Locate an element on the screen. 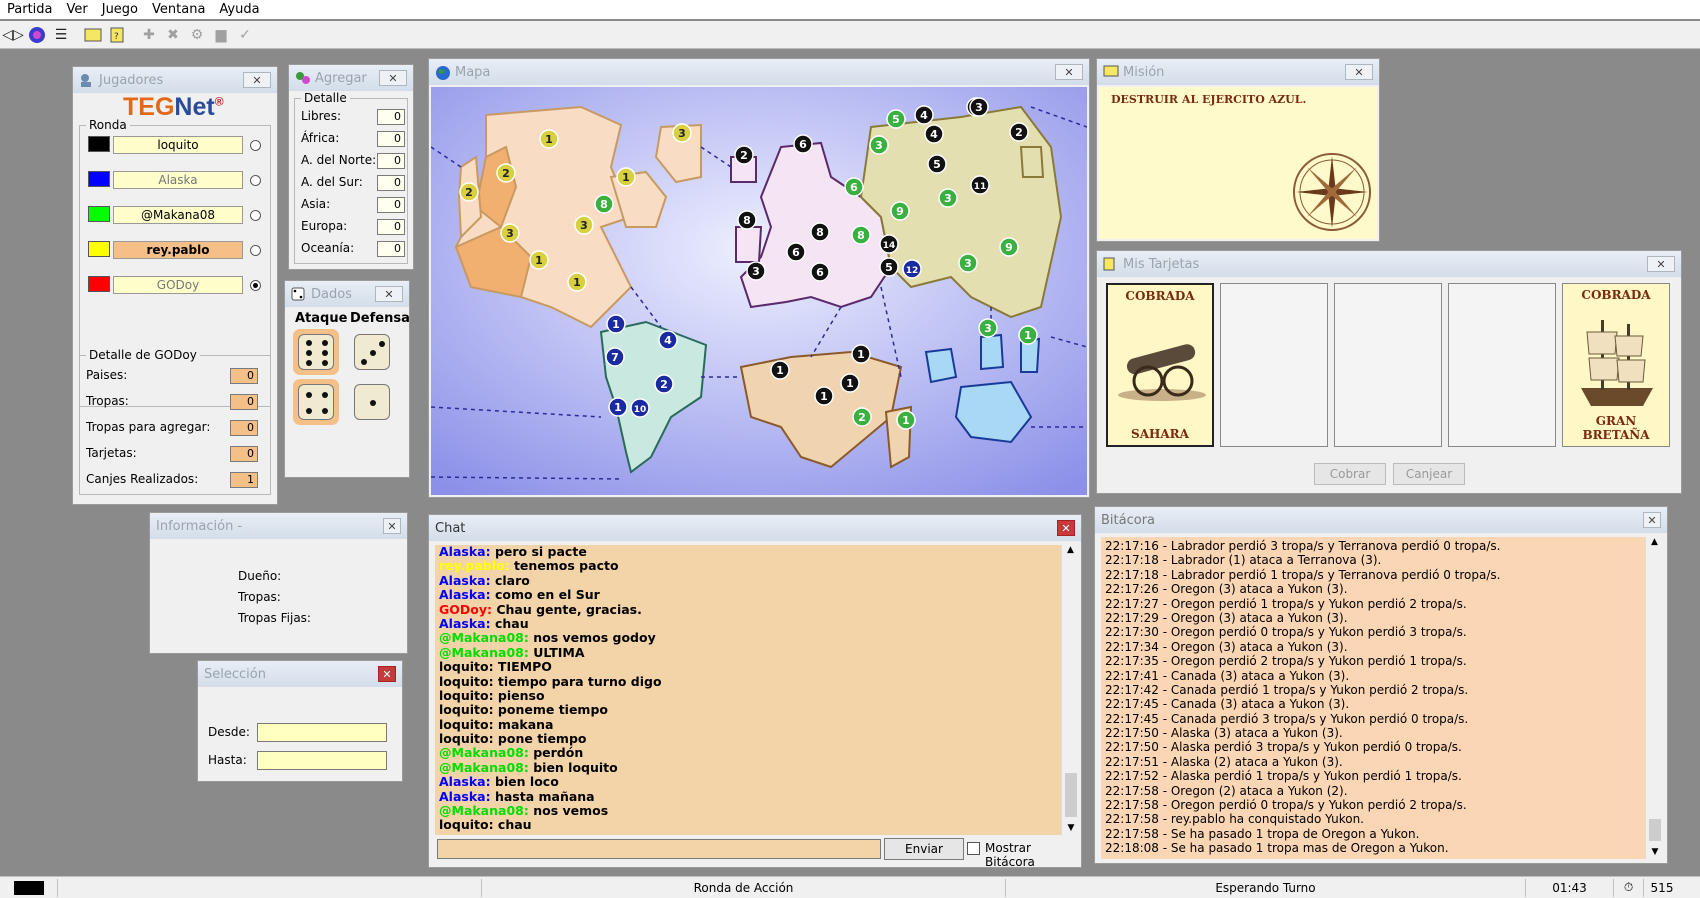 The height and width of the screenshot is (898, 1700). connect-icon: ◁▷ is located at coordinates (13, 35).